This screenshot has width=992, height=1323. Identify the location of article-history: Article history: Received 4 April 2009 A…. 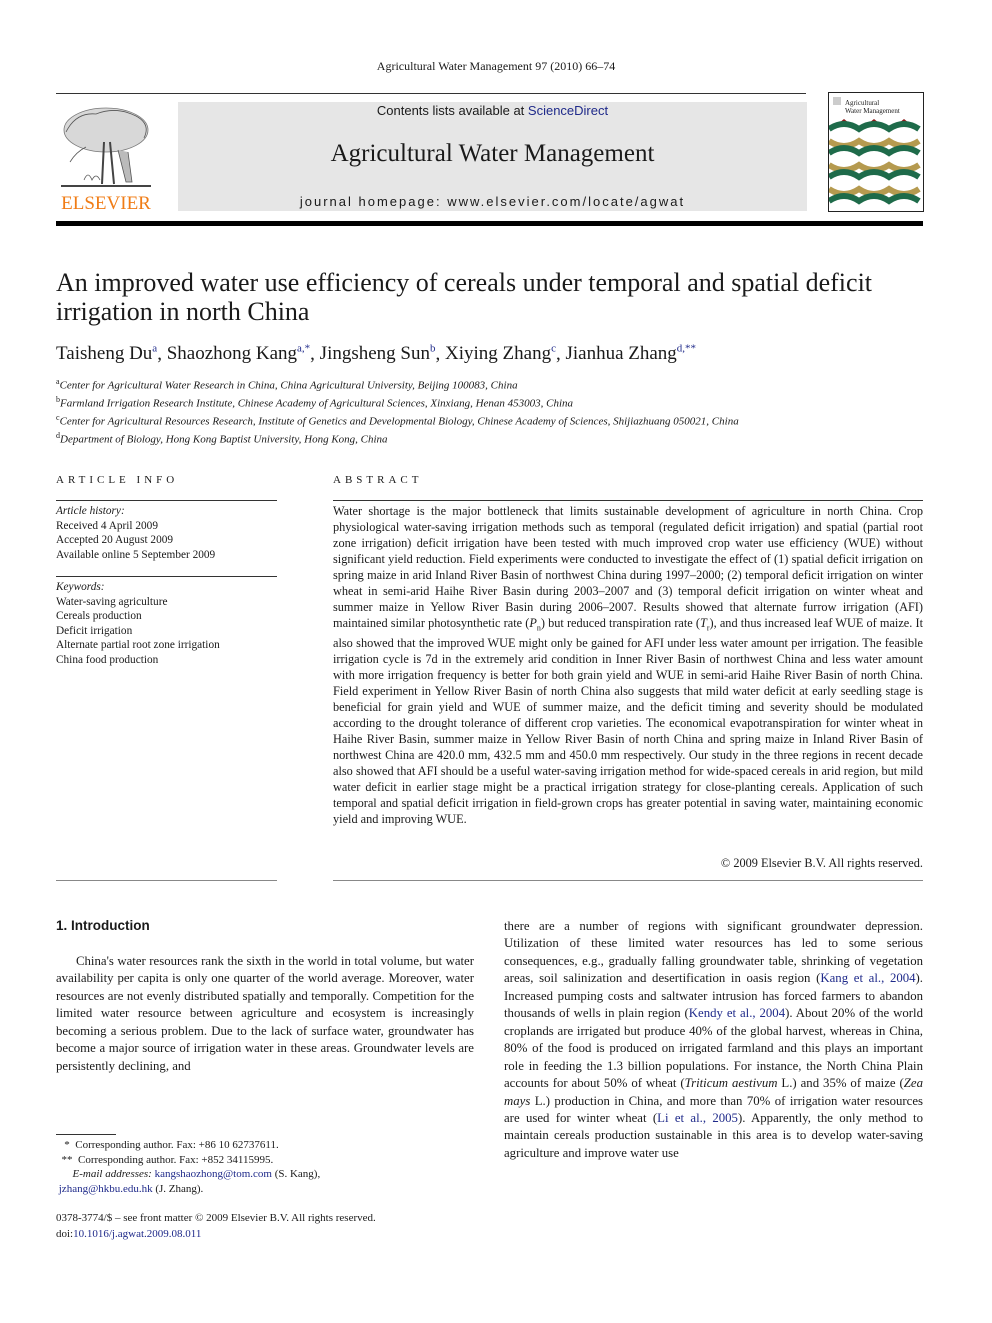
(166, 533).